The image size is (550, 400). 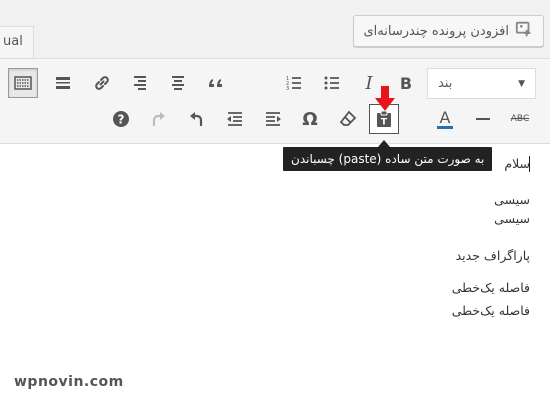 What do you see at coordinates (406, 83) in the screenshot?
I see `bold-icon: B` at bounding box center [406, 83].